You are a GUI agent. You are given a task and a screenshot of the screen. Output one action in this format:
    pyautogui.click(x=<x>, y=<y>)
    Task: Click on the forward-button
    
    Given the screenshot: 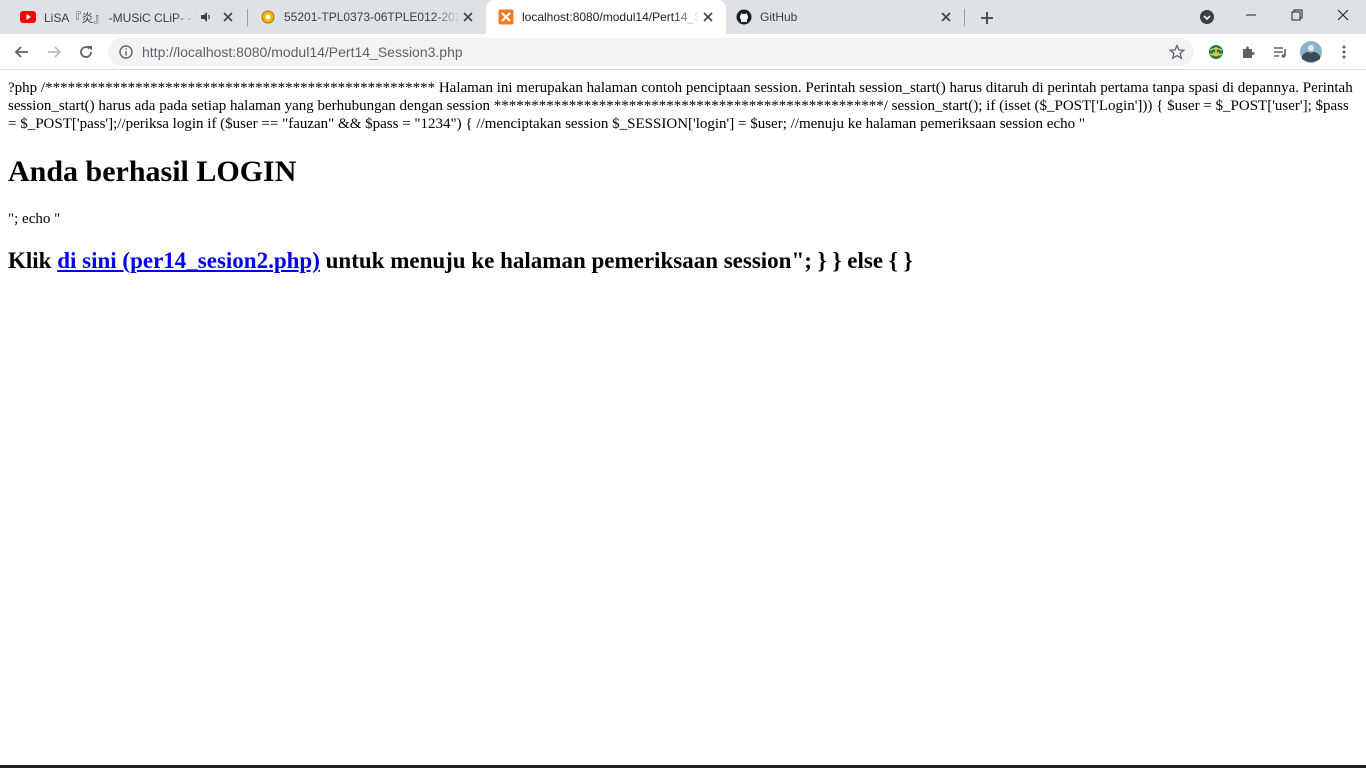 What is the action you would take?
    pyautogui.click(x=54, y=52)
    